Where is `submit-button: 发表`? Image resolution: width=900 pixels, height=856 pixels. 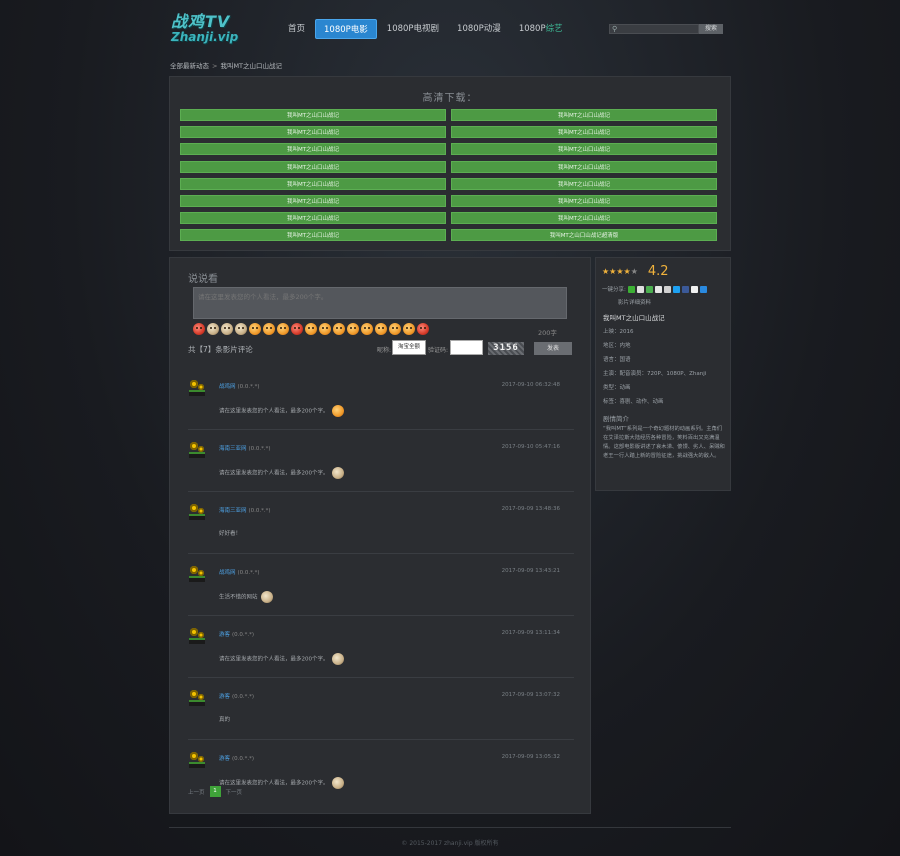 submit-button: 发表 is located at coordinates (553, 348).